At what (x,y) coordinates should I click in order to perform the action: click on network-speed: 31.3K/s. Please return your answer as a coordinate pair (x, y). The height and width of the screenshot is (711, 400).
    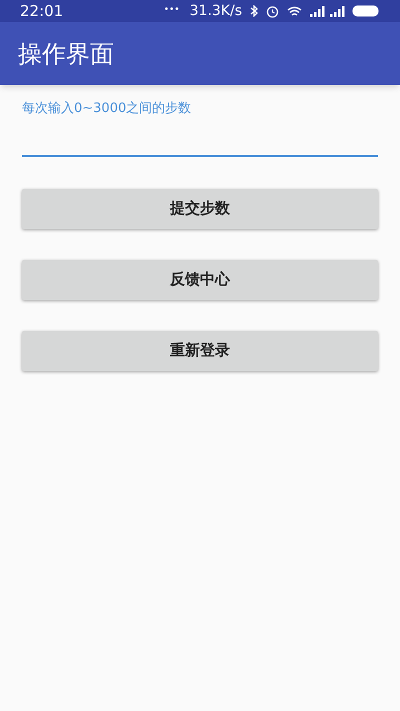
    Looking at the image, I should click on (216, 11).